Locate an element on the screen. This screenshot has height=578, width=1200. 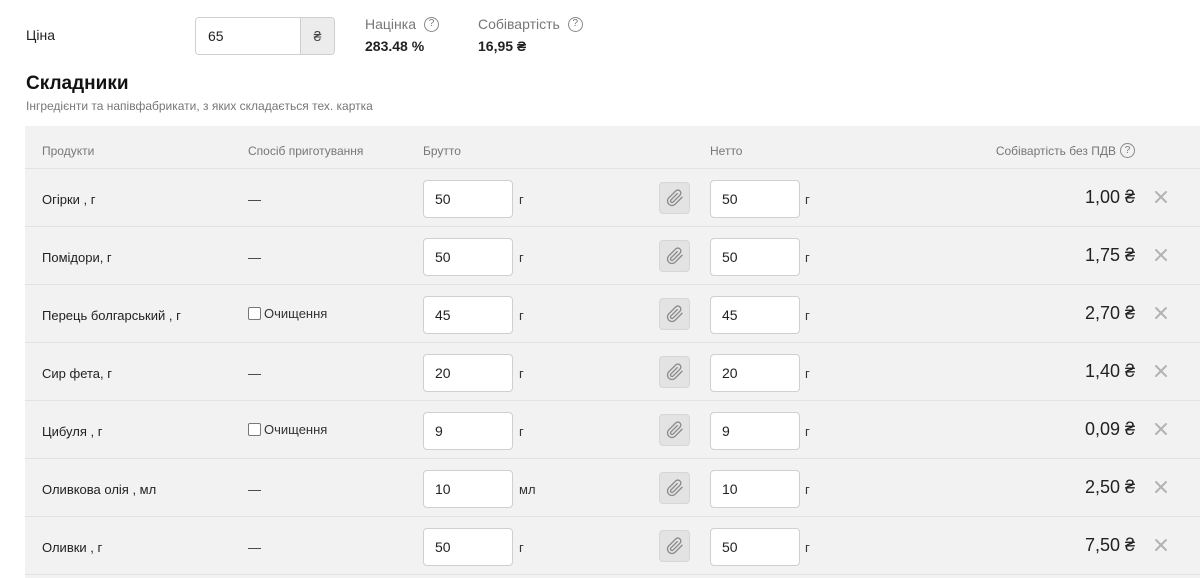
markup-label: Націнка is located at coordinates (390, 24).